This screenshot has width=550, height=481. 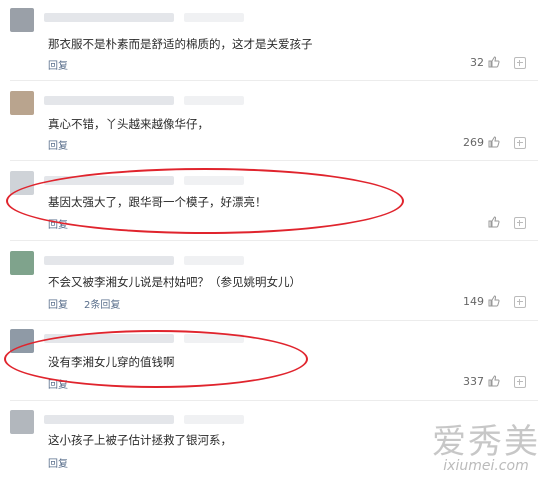 What do you see at coordinates (473, 381) in the screenshot?
I see `like-count: 337` at bounding box center [473, 381].